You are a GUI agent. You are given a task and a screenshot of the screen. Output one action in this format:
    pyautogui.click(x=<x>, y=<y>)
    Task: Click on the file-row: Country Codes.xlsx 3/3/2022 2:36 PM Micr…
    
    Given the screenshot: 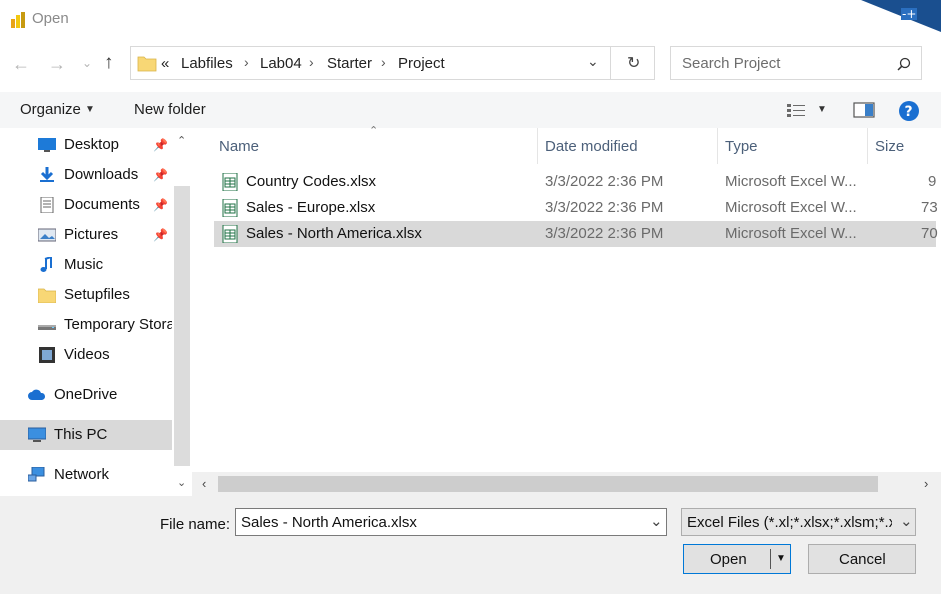 What is the action you would take?
    pyautogui.click(x=575, y=182)
    